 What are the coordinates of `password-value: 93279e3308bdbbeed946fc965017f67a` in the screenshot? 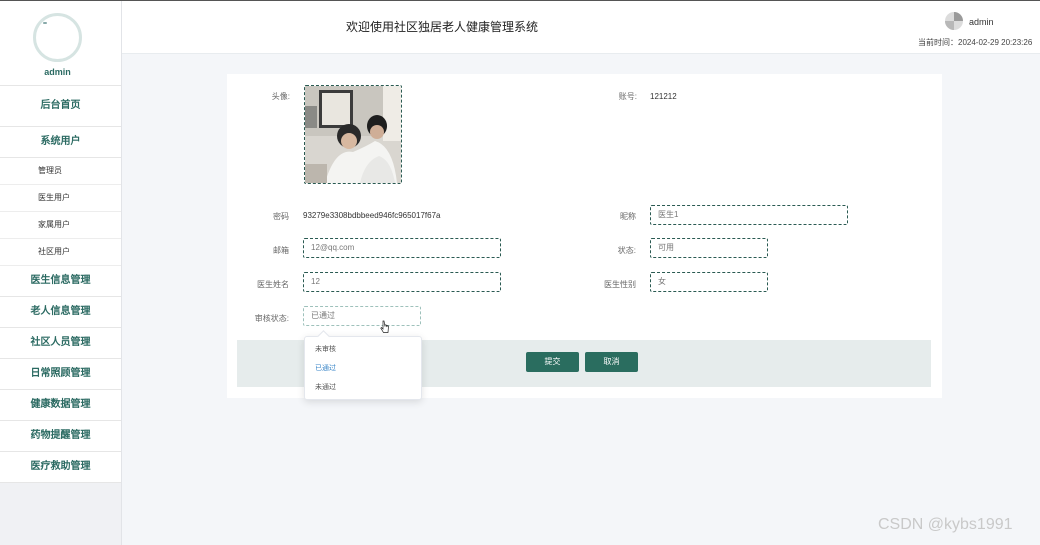 It's located at (372, 215).